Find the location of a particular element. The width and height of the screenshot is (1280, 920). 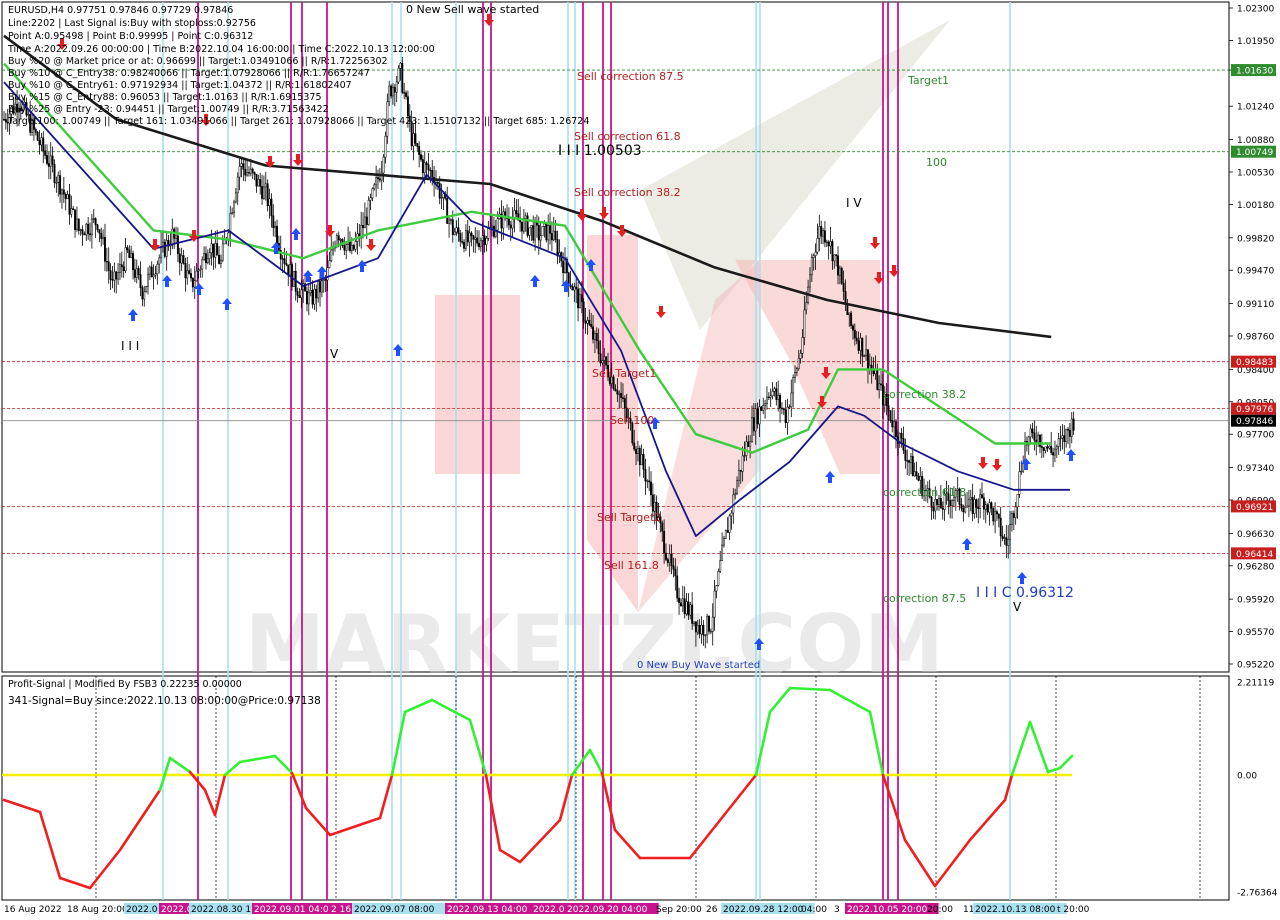

candle is located at coordinates (725, 534).